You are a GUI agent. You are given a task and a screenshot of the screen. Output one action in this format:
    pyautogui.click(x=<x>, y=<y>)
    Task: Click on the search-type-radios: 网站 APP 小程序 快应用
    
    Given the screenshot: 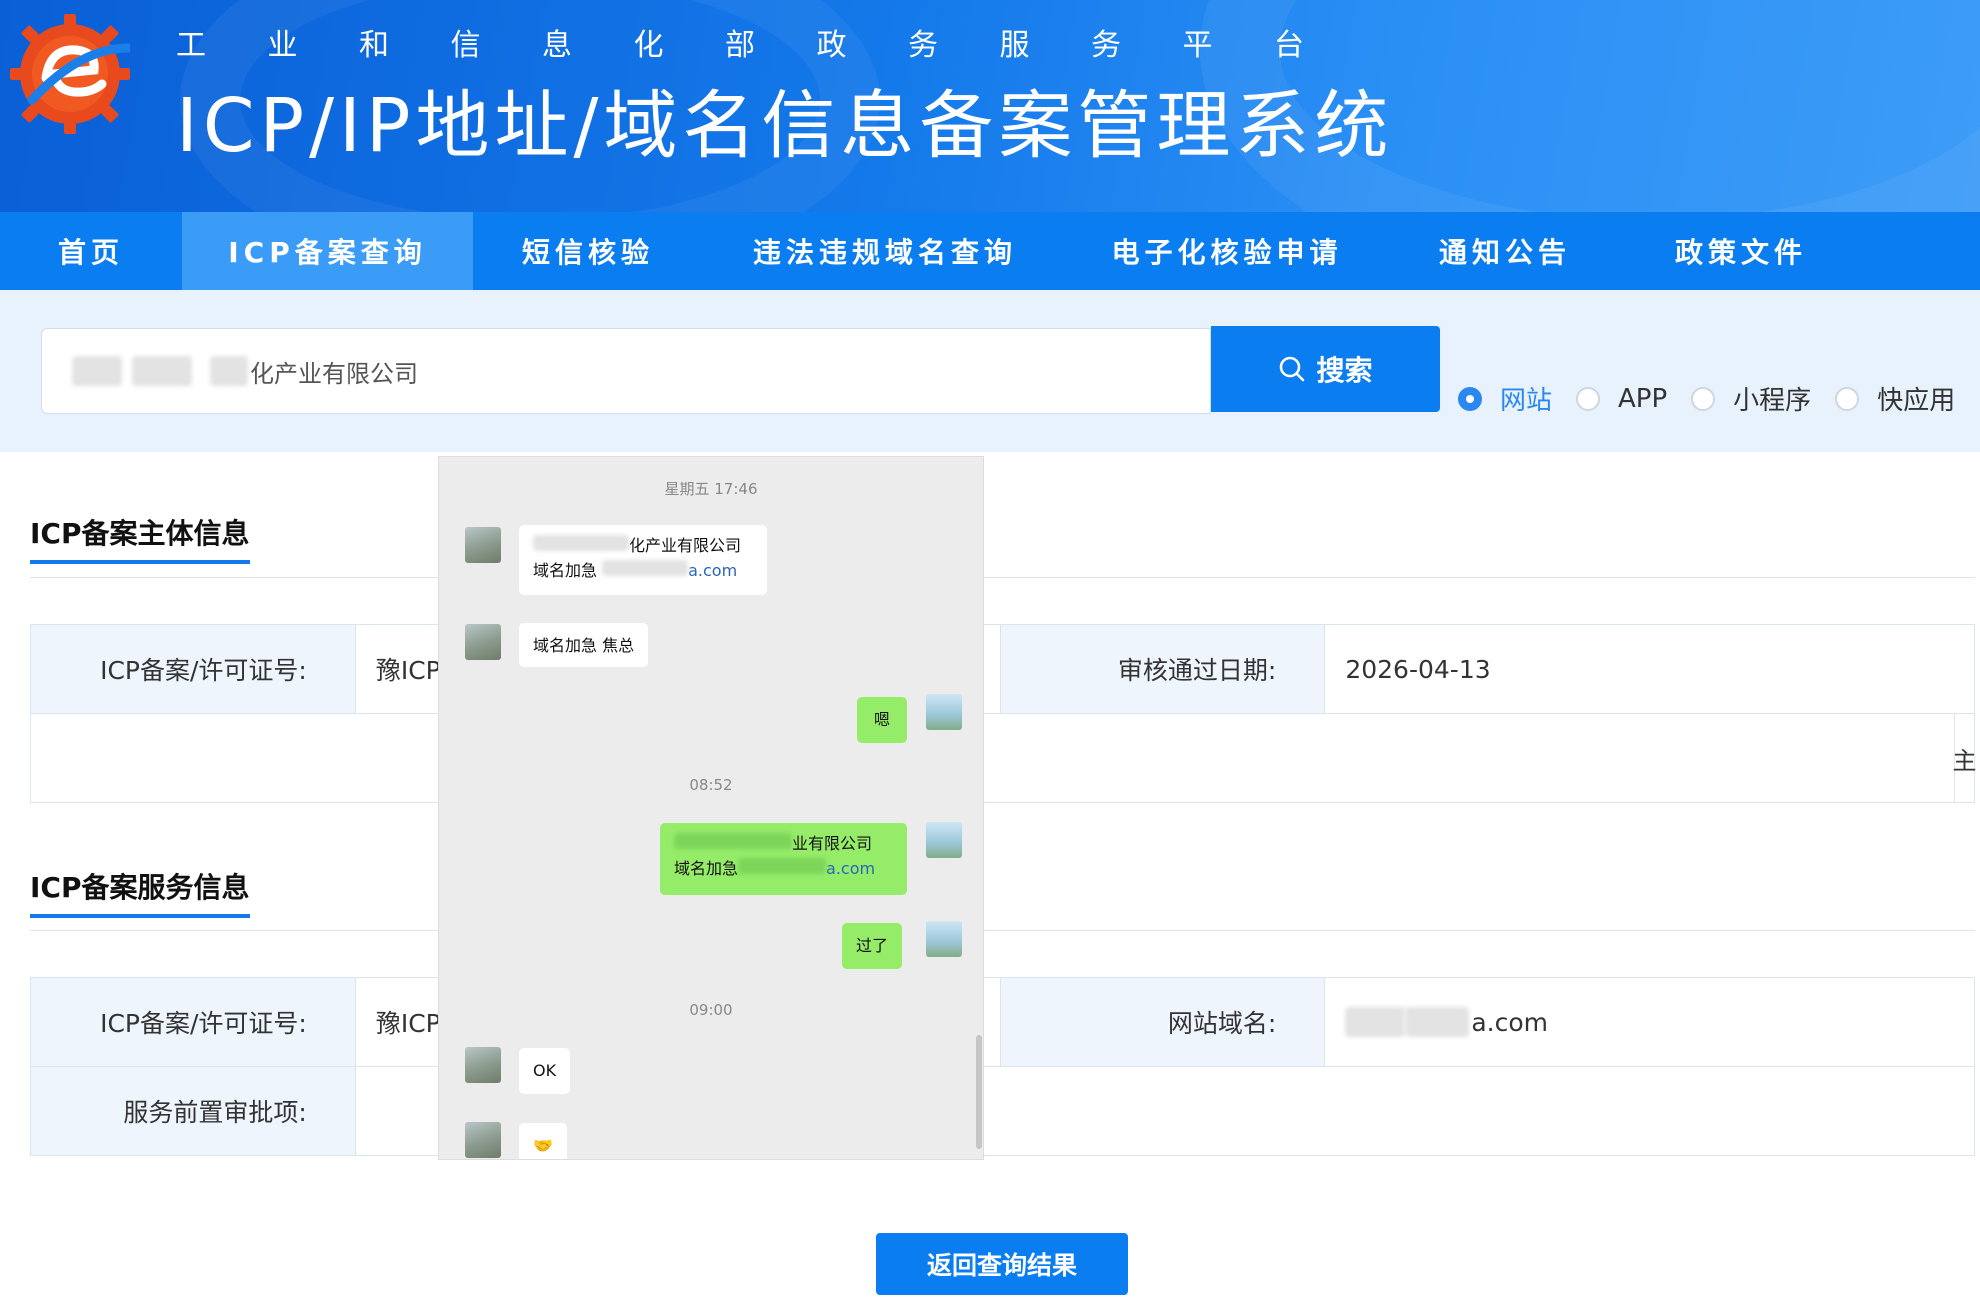 What is the action you would take?
    pyautogui.click(x=1706, y=398)
    